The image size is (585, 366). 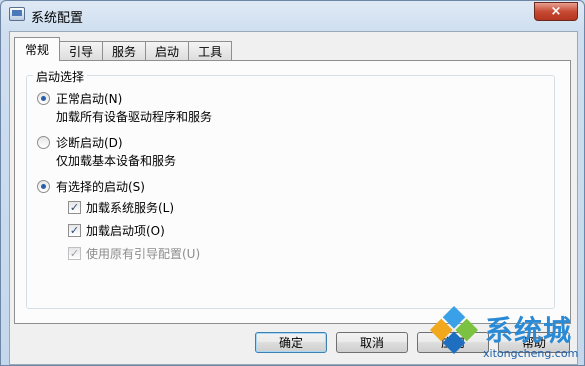 What do you see at coordinates (100, 187) in the screenshot?
I see `selective-startup-label: 有选择的启动(S)` at bounding box center [100, 187].